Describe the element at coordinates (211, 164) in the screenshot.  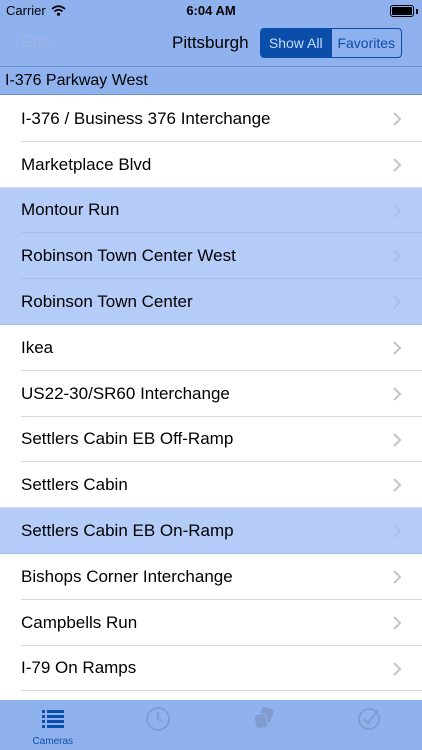
I see `list-item: Marketplace Blvd` at that location.